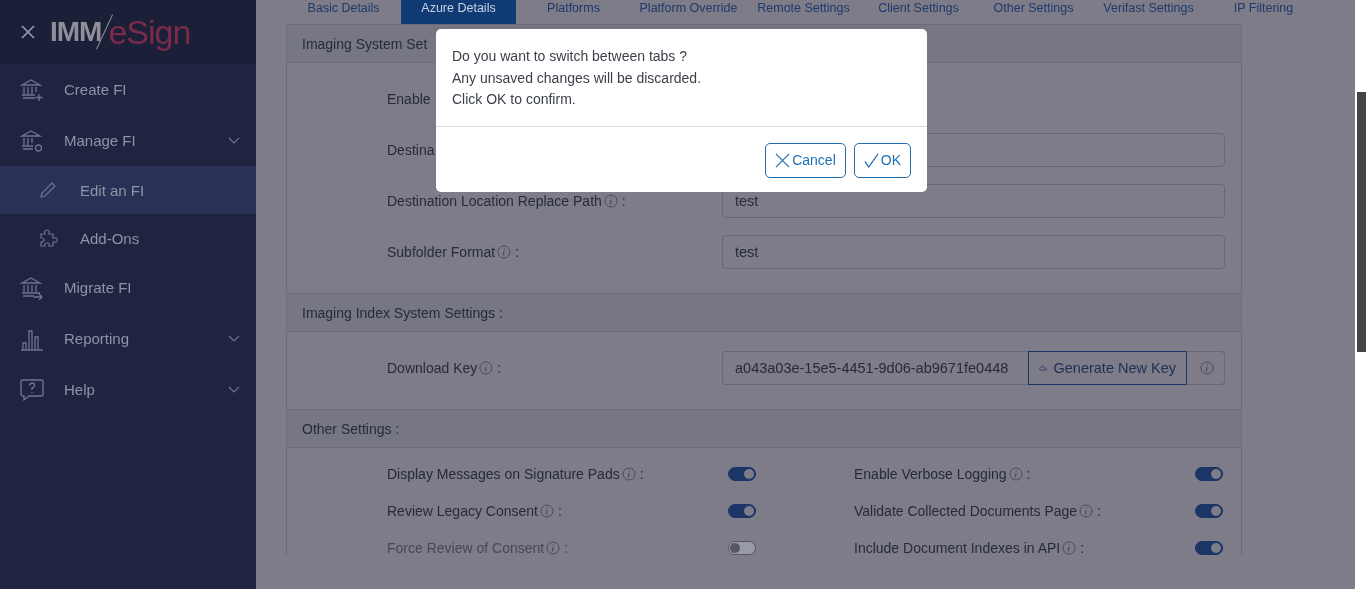  What do you see at coordinates (1263, 12) in the screenshot?
I see `tab: IP Filtering` at bounding box center [1263, 12].